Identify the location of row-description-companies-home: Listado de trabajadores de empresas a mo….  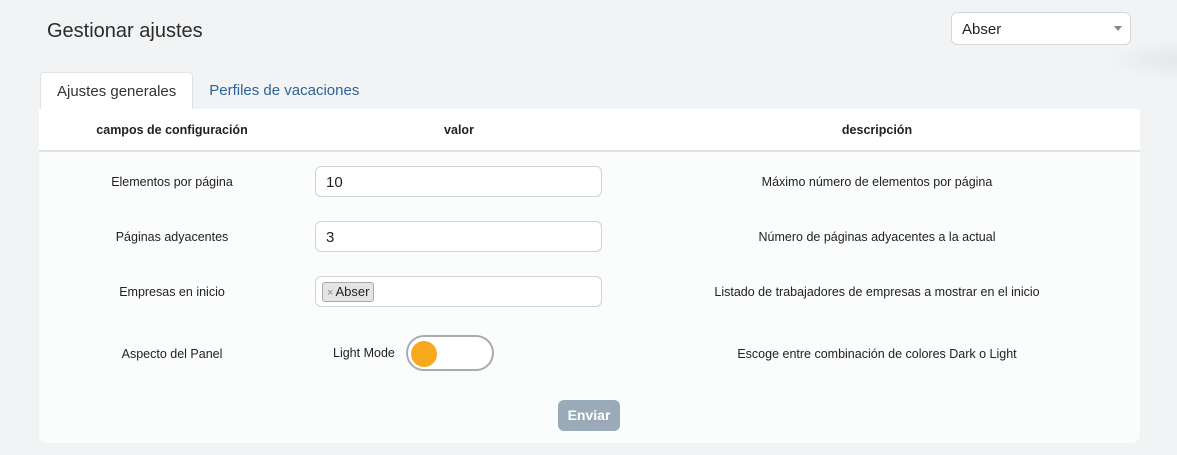
(877, 292).